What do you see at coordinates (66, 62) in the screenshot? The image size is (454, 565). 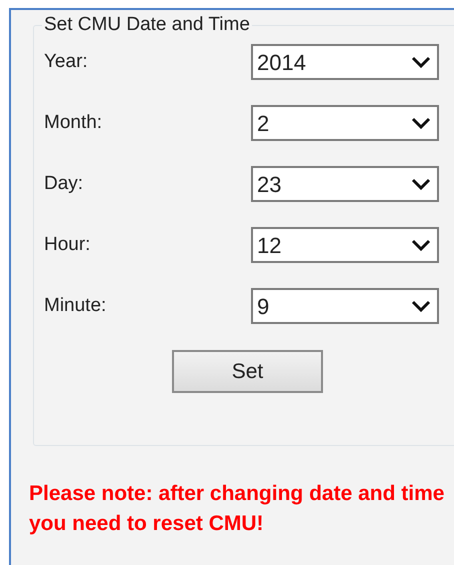 I see `field-label: Year:` at bounding box center [66, 62].